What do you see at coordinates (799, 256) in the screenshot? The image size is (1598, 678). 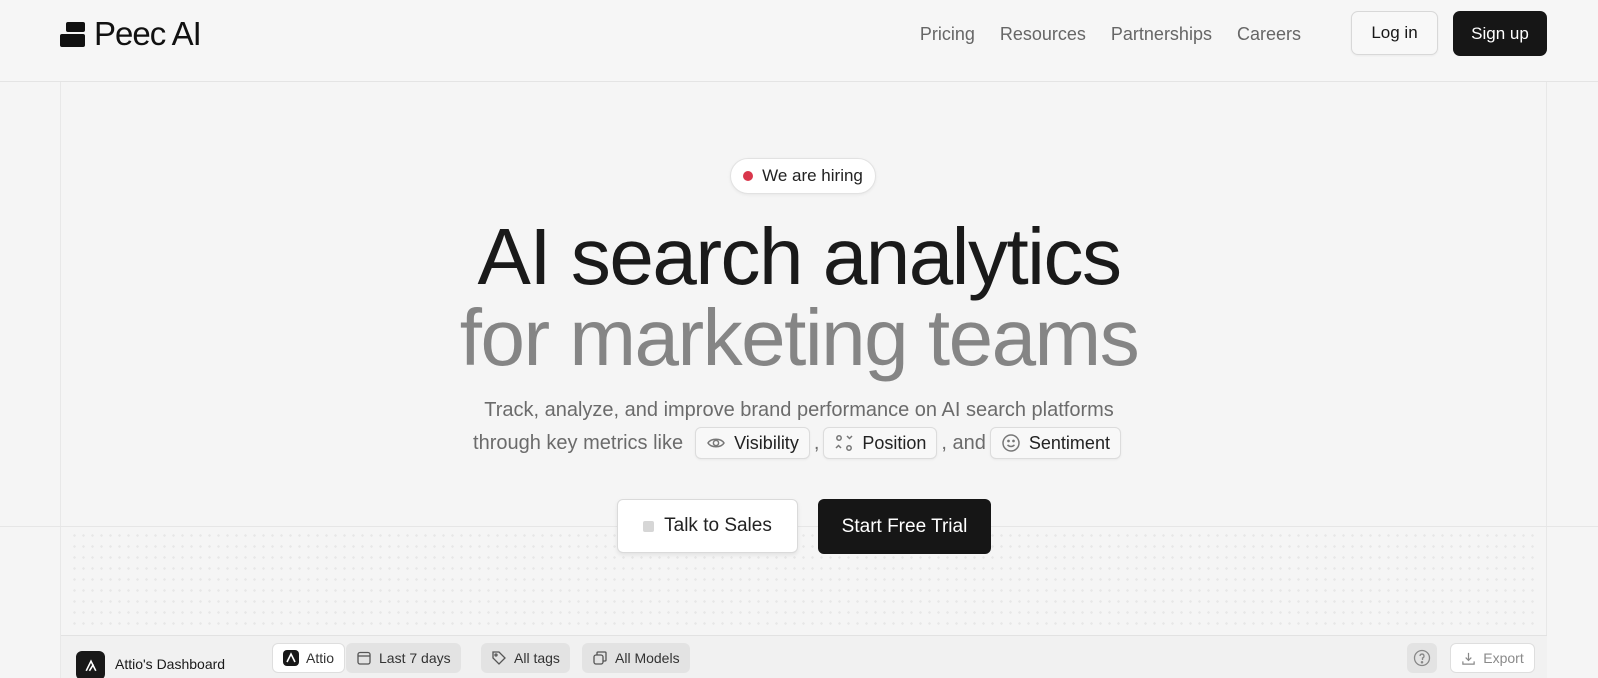 I see `hero-title-line1: AI search analytics` at bounding box center [799, 256].